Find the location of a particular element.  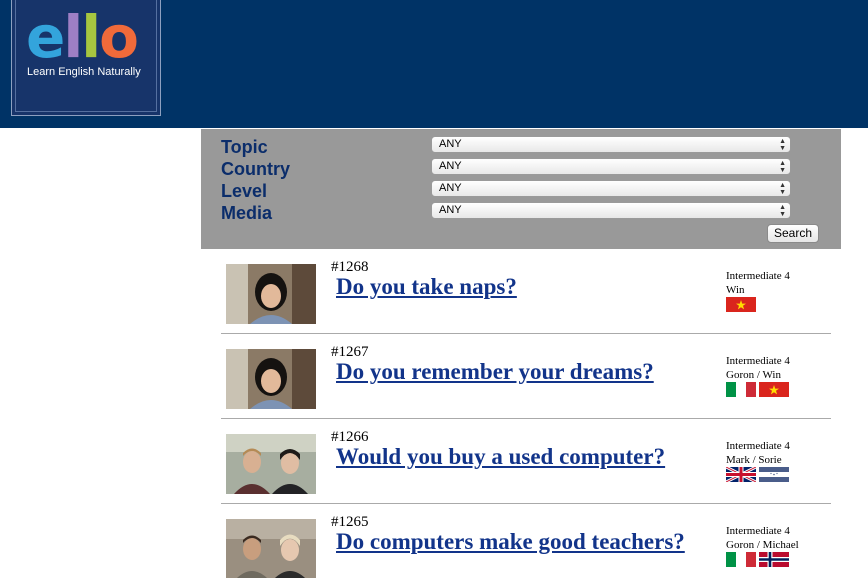

lesson-meta: Intermediate 4 Goron / Michael is located at coordinates (776, 538).